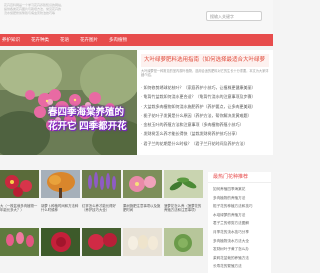 The height and width of the screenshot is (273, 320). Describe the element at coordinates (205, 143) in the screenshot. I see `article-link: · 君子兰的花期是什么时候？（君子兰开花时间及养护方法）` at that location.